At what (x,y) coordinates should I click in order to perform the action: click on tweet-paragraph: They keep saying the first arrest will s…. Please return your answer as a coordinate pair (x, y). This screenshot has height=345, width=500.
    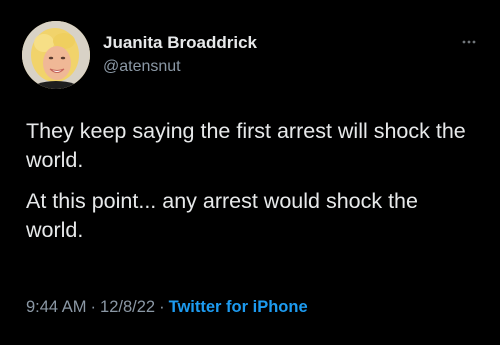
    Looking at the image, I should click on (246, 145).